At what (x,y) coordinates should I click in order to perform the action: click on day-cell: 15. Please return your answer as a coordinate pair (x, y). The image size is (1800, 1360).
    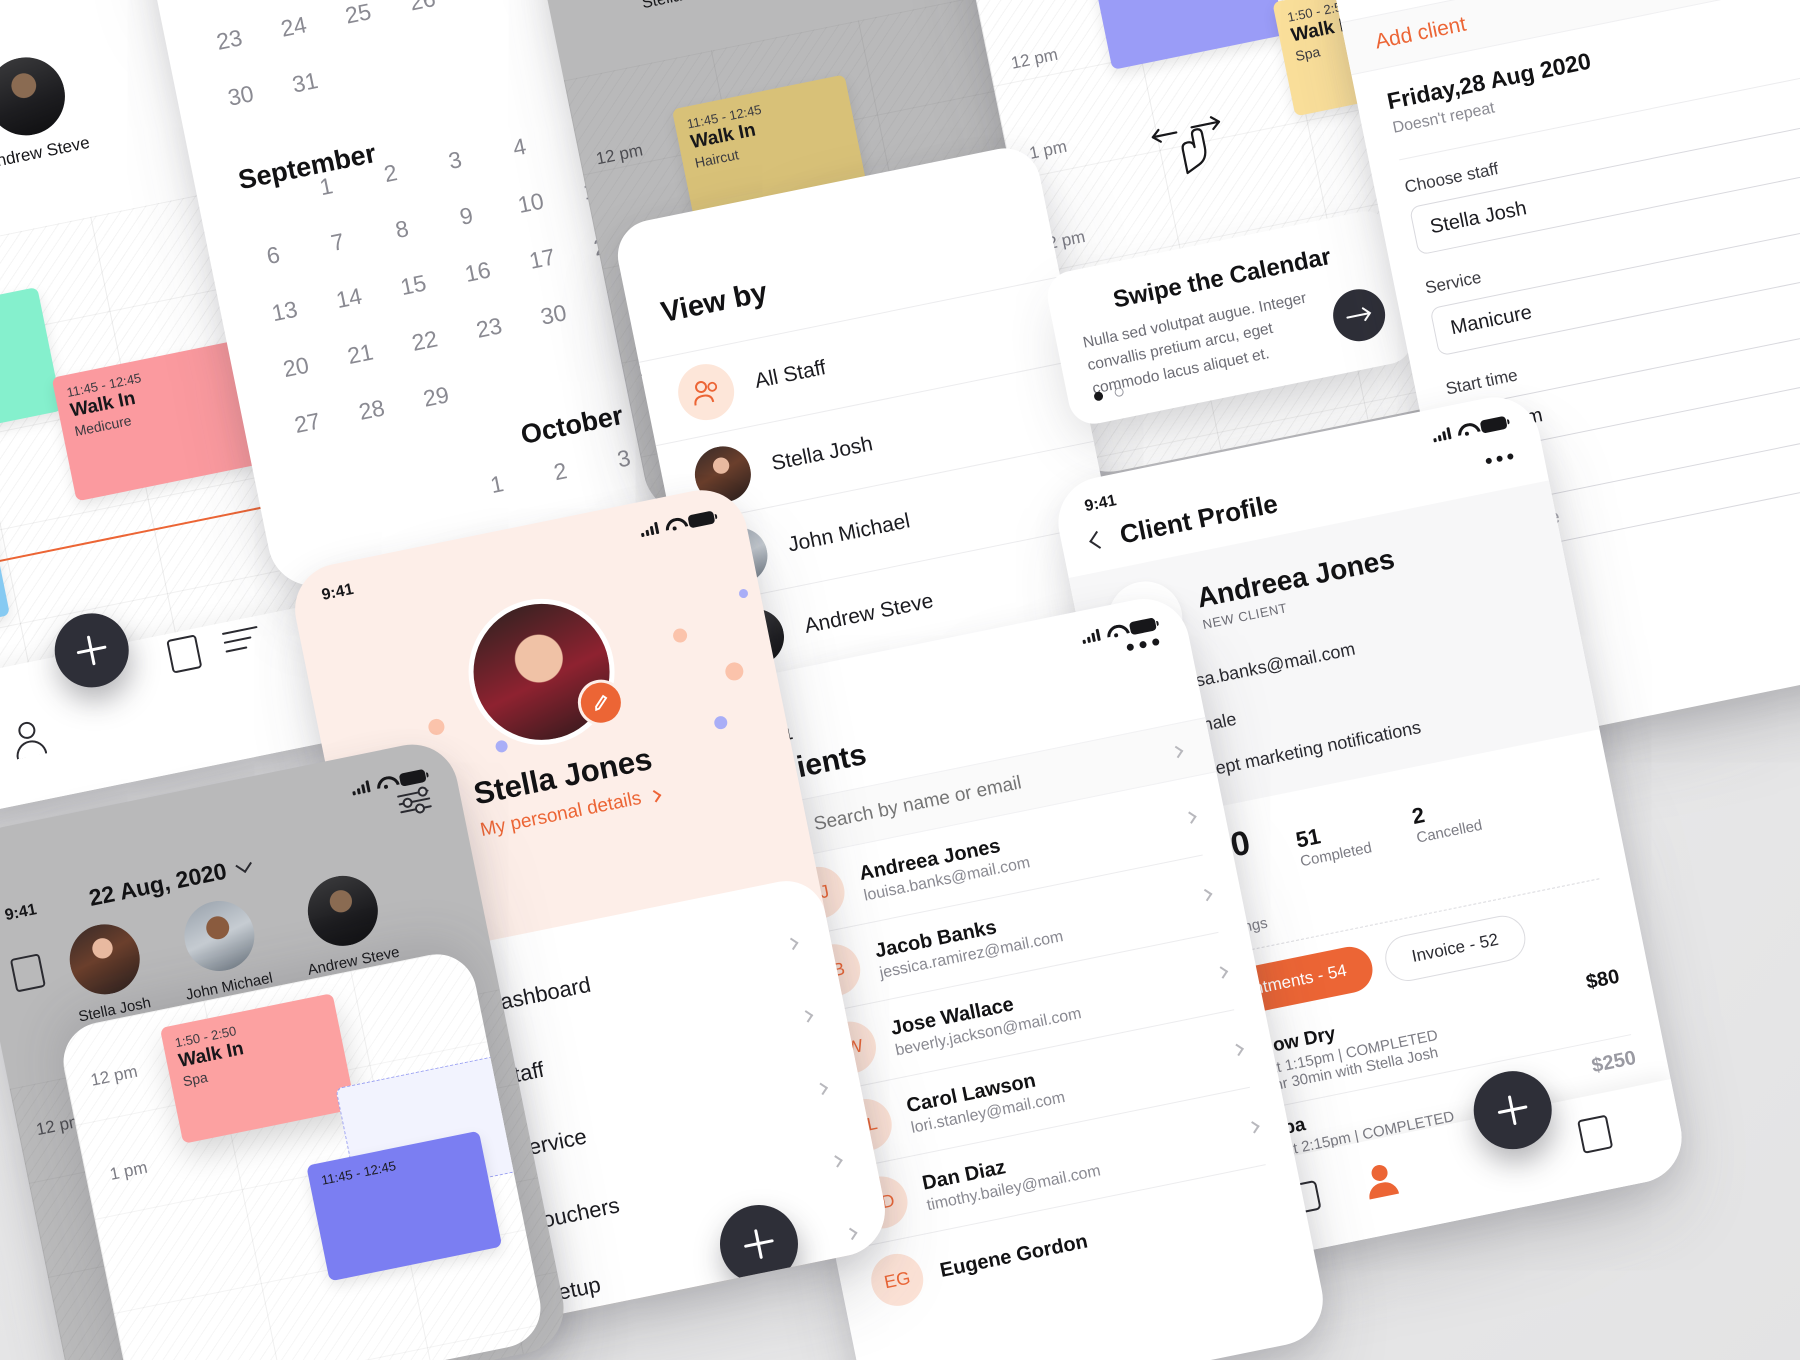
    Looking at the image, I should click on (414, 286).